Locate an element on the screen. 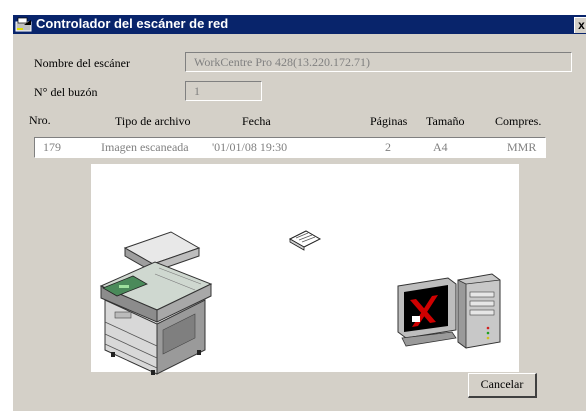  close-button: x is located at coordinates (580, 25).